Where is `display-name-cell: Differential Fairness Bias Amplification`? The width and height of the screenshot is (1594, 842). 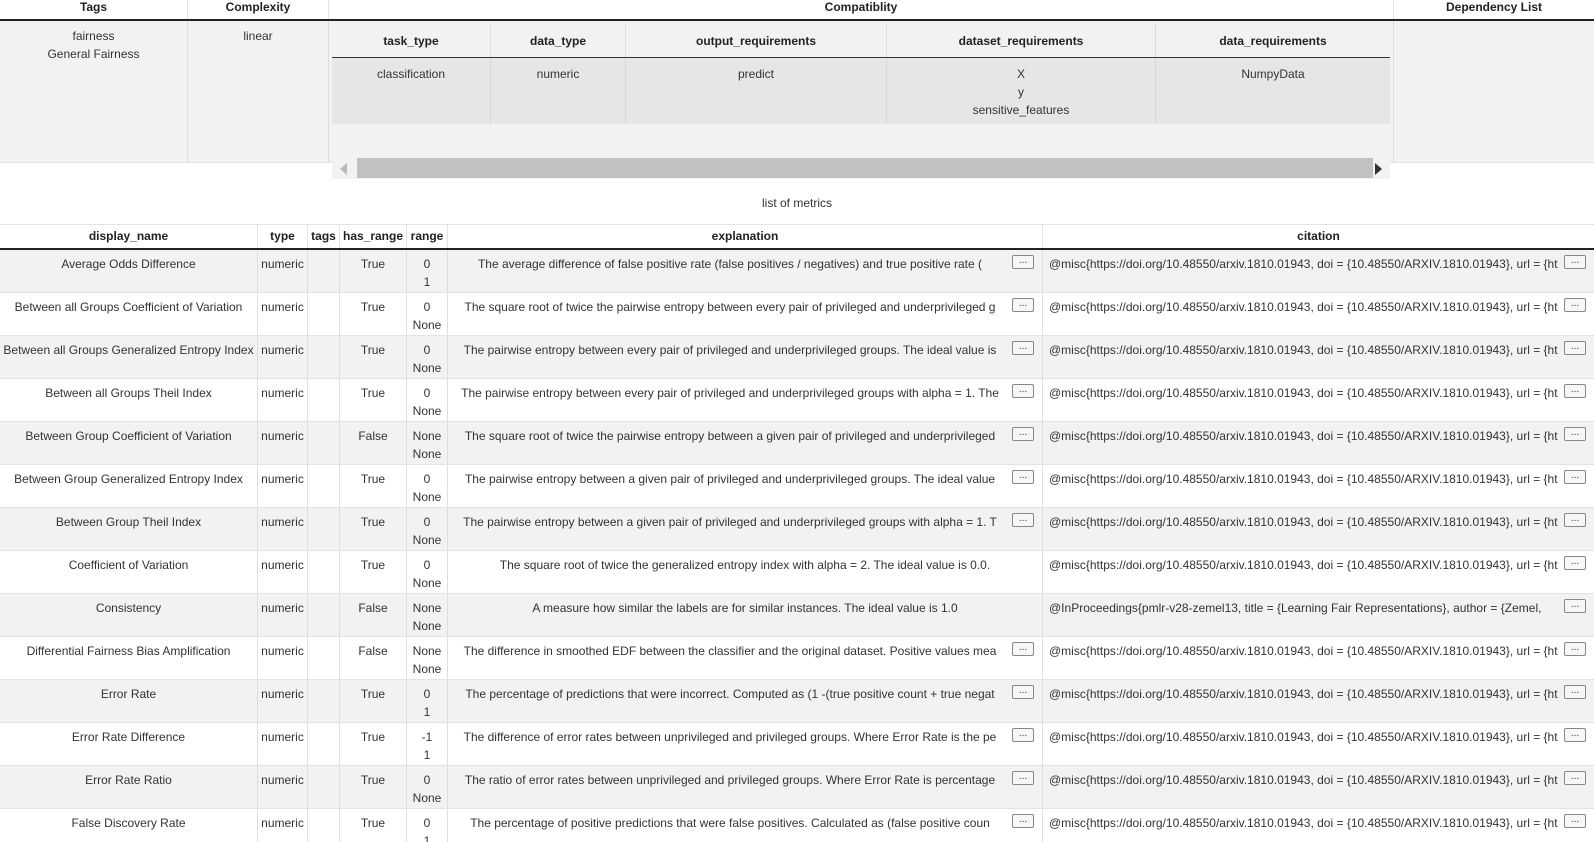
display-name-cell: Differential Fairness Bias Amplification is located at coordinates (129, 658).